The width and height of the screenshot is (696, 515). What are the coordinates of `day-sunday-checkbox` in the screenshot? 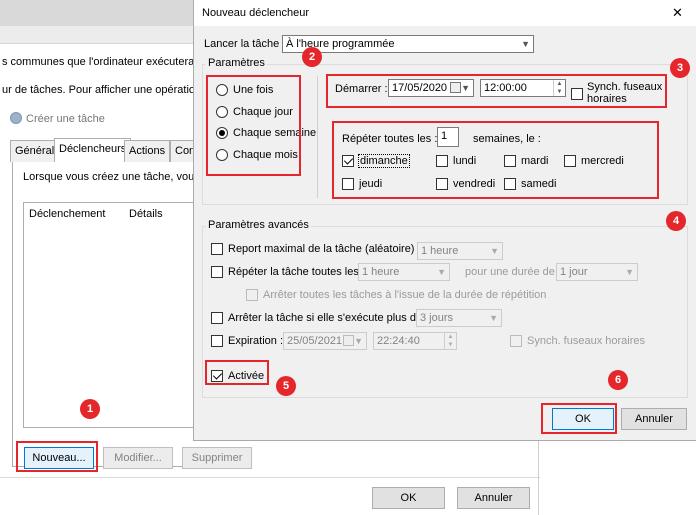 It's located at (348, 161).